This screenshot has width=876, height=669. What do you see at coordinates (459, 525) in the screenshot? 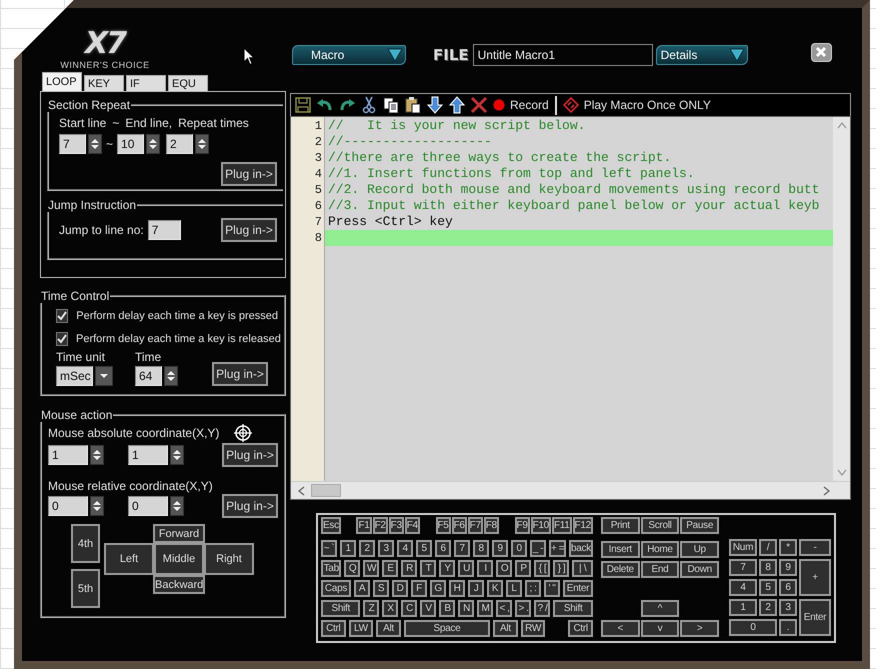
I see `keyboard-key: F6` at bounding box center [459, 525].